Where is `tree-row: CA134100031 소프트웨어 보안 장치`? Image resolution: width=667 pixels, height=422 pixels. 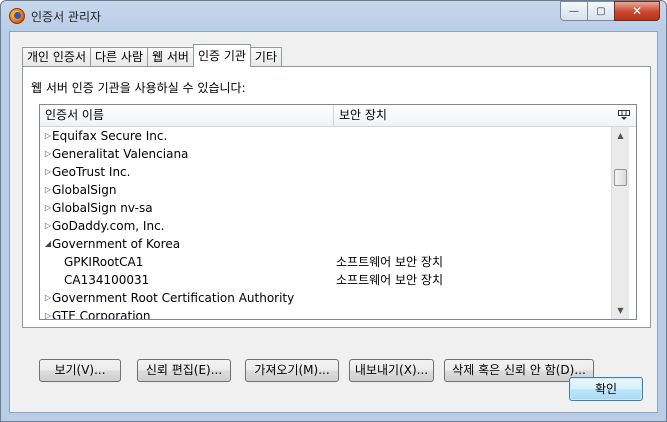
tree-row: CA134100031 소프트웨어 보안 장치 is located at coordinates (325, 280).